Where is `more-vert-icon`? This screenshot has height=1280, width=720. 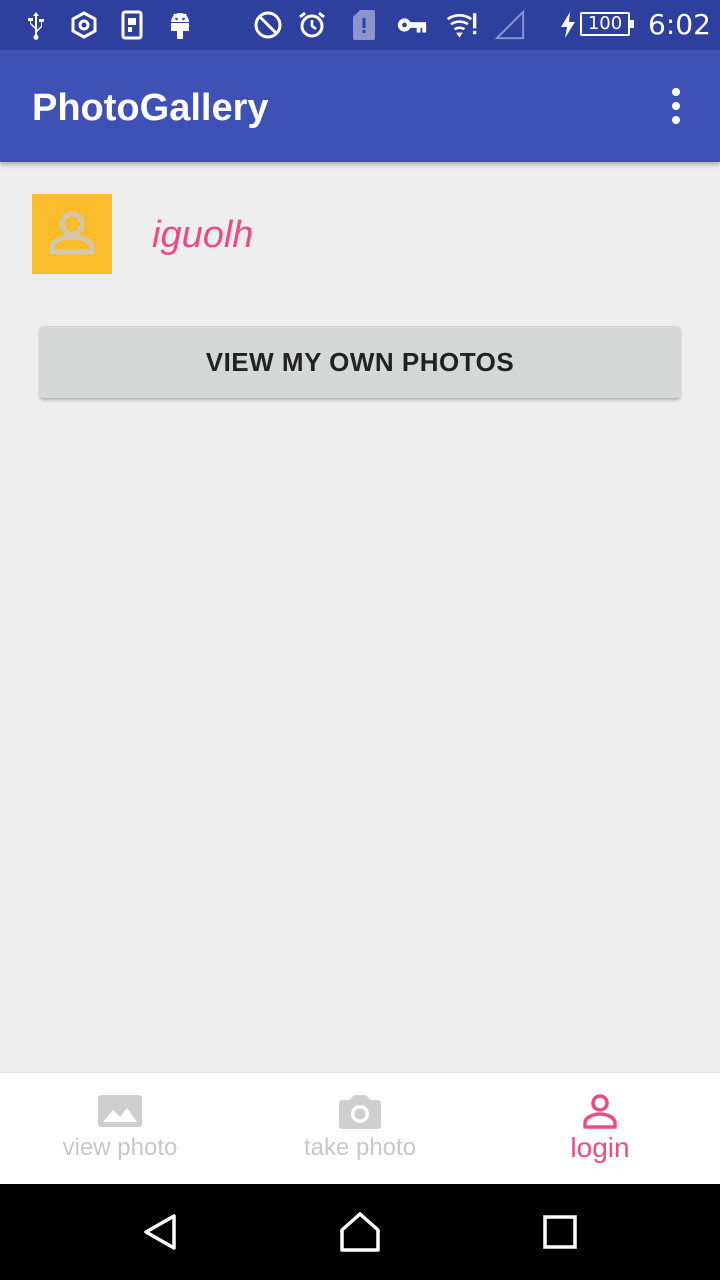
more-vert-icon is located at coordinates (676, 106).